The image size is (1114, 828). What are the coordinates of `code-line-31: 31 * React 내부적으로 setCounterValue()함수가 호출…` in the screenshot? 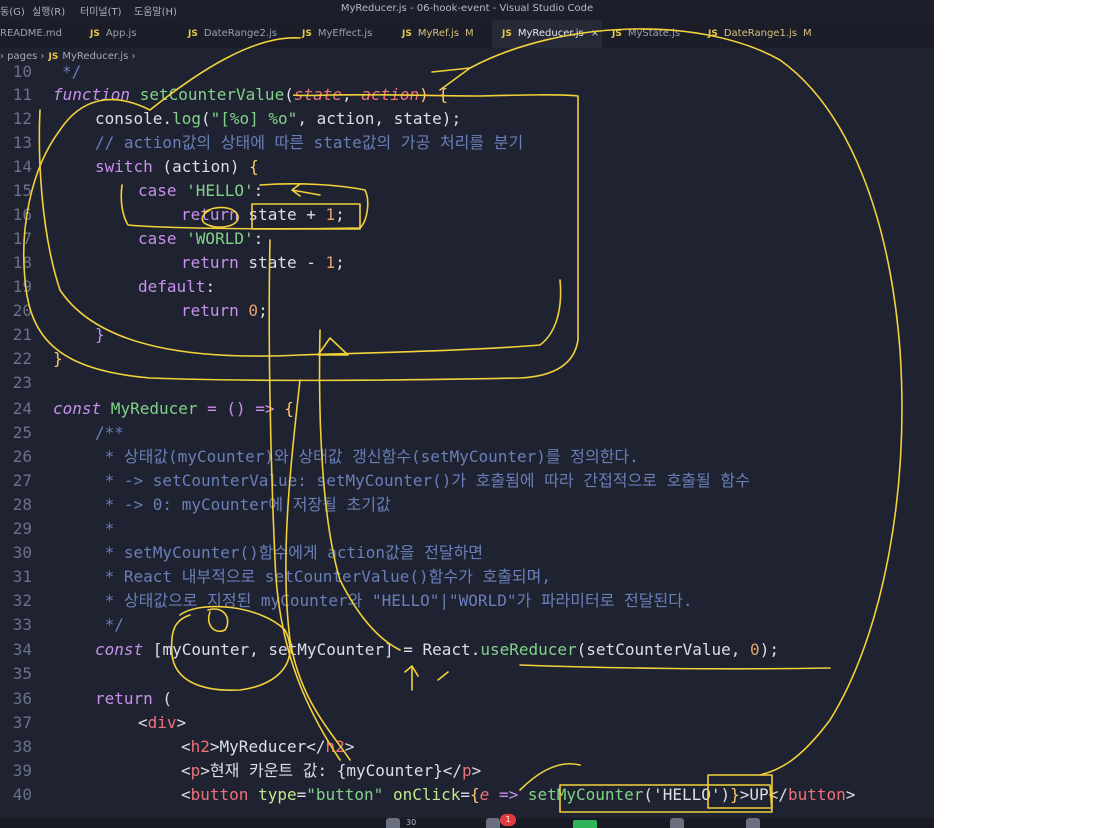 It's located at (467, 577).